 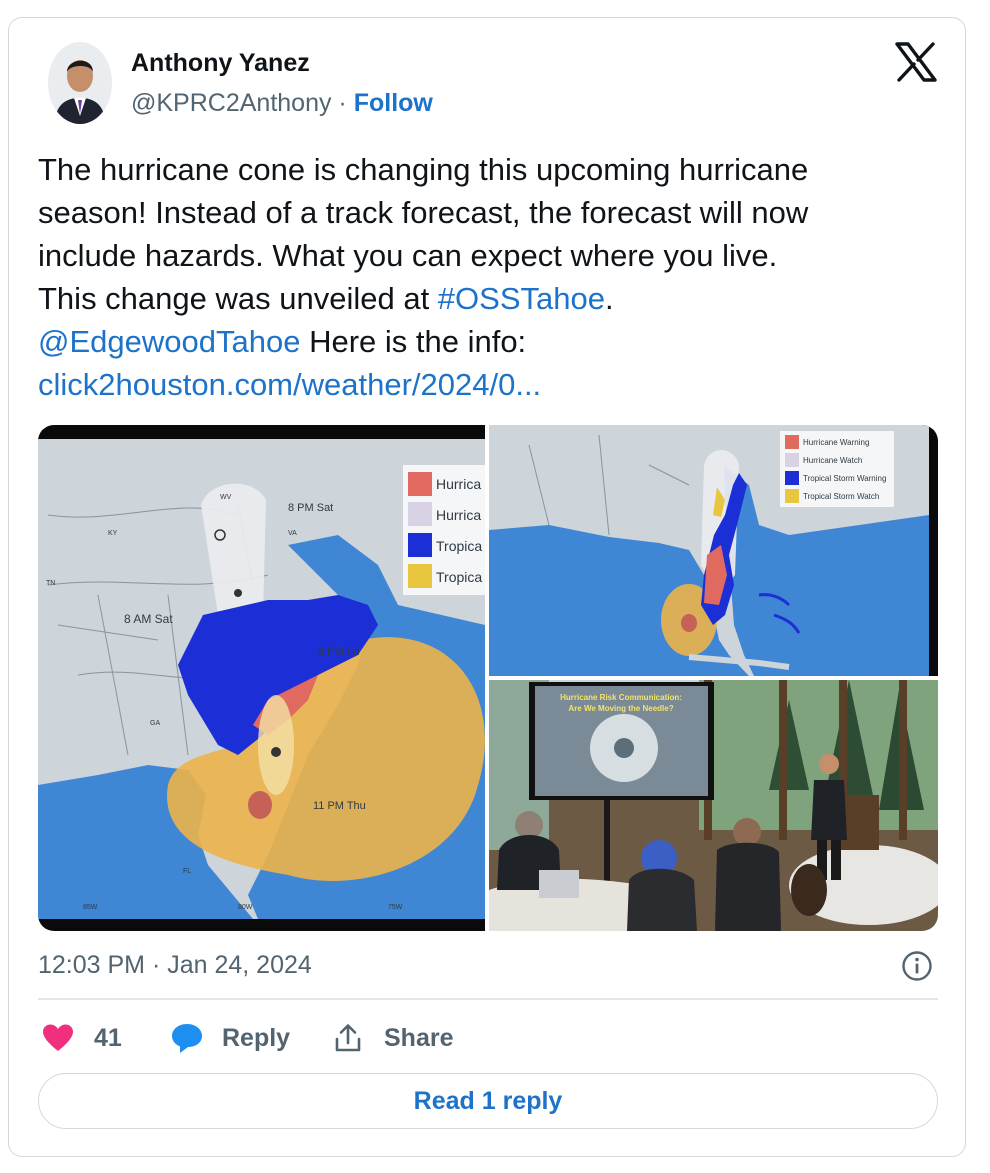 What do you see at coordinates (916, 62) in the screenshot?
I see `x-logo-icon` at bounding box center [916, 62].